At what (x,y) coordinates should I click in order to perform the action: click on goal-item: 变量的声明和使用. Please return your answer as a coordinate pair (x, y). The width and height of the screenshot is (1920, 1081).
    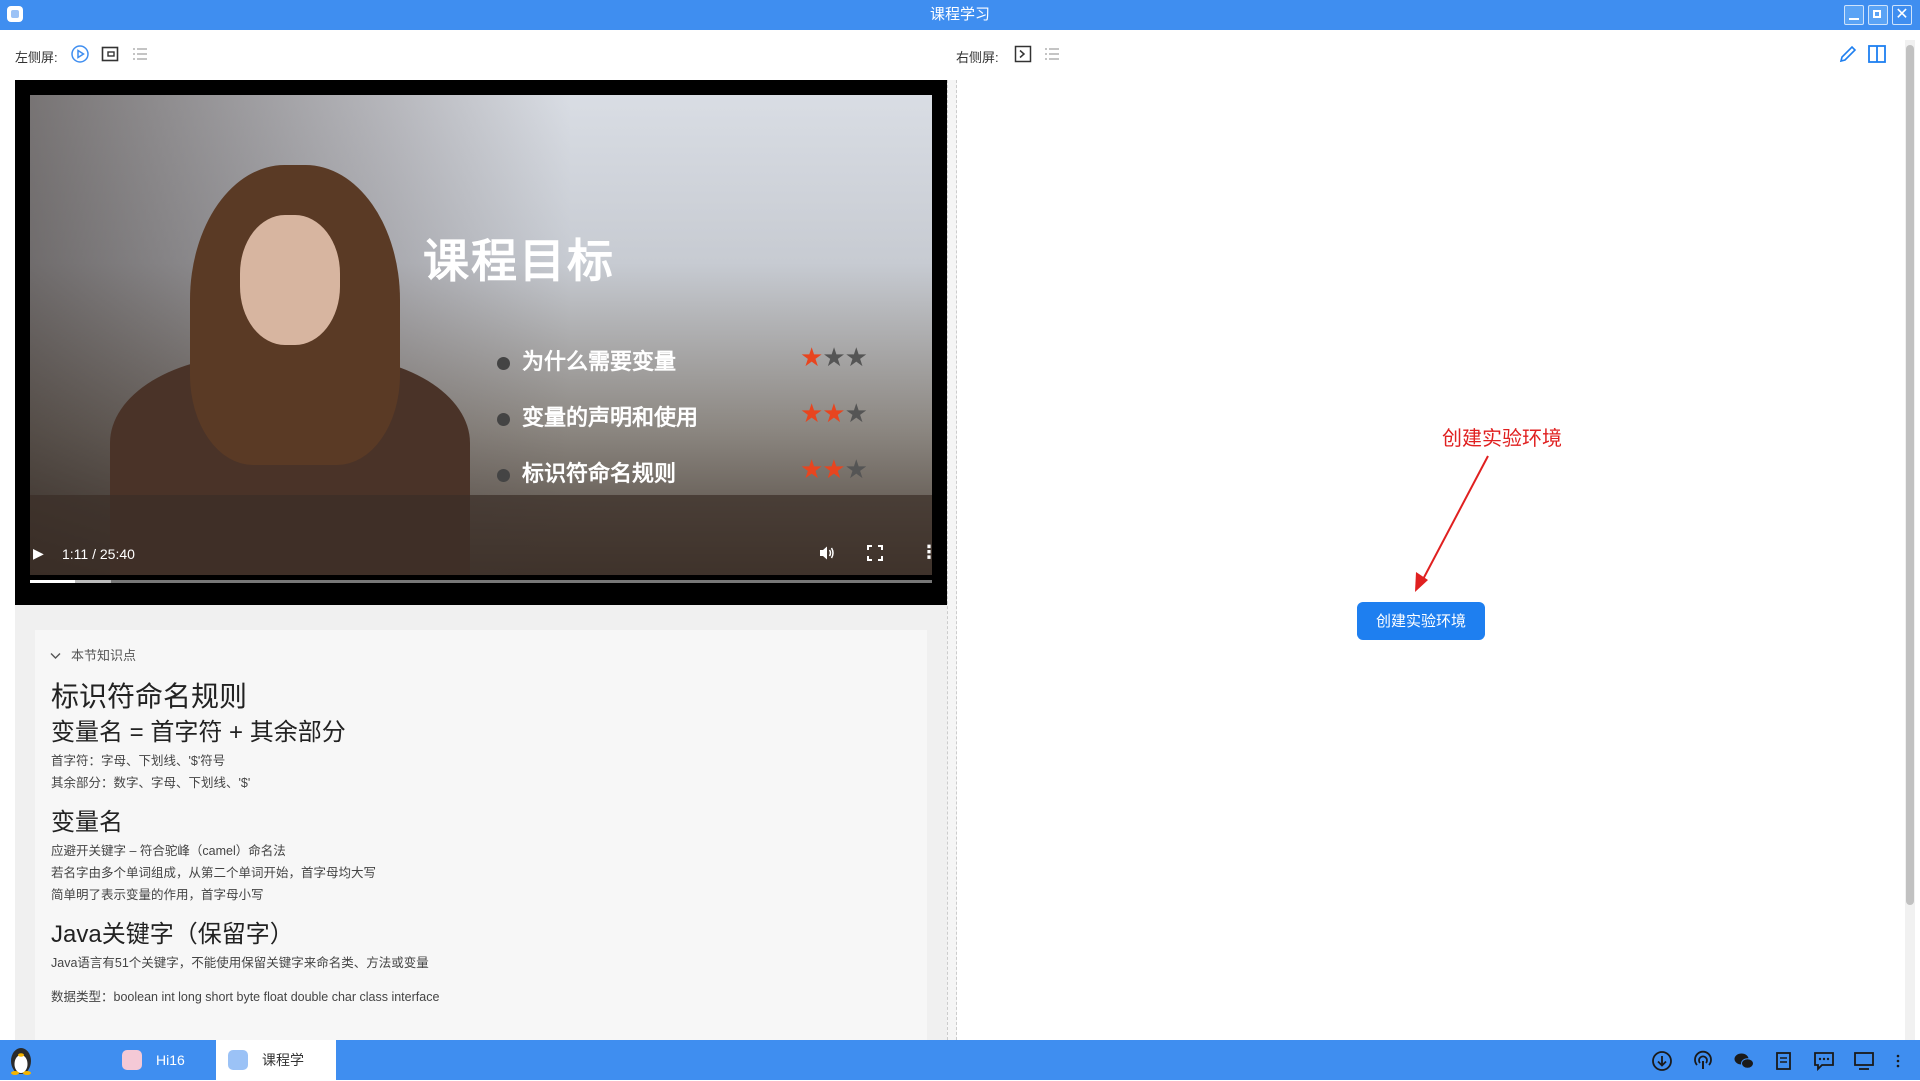
    Looking at the image, I should click on (597, 416).